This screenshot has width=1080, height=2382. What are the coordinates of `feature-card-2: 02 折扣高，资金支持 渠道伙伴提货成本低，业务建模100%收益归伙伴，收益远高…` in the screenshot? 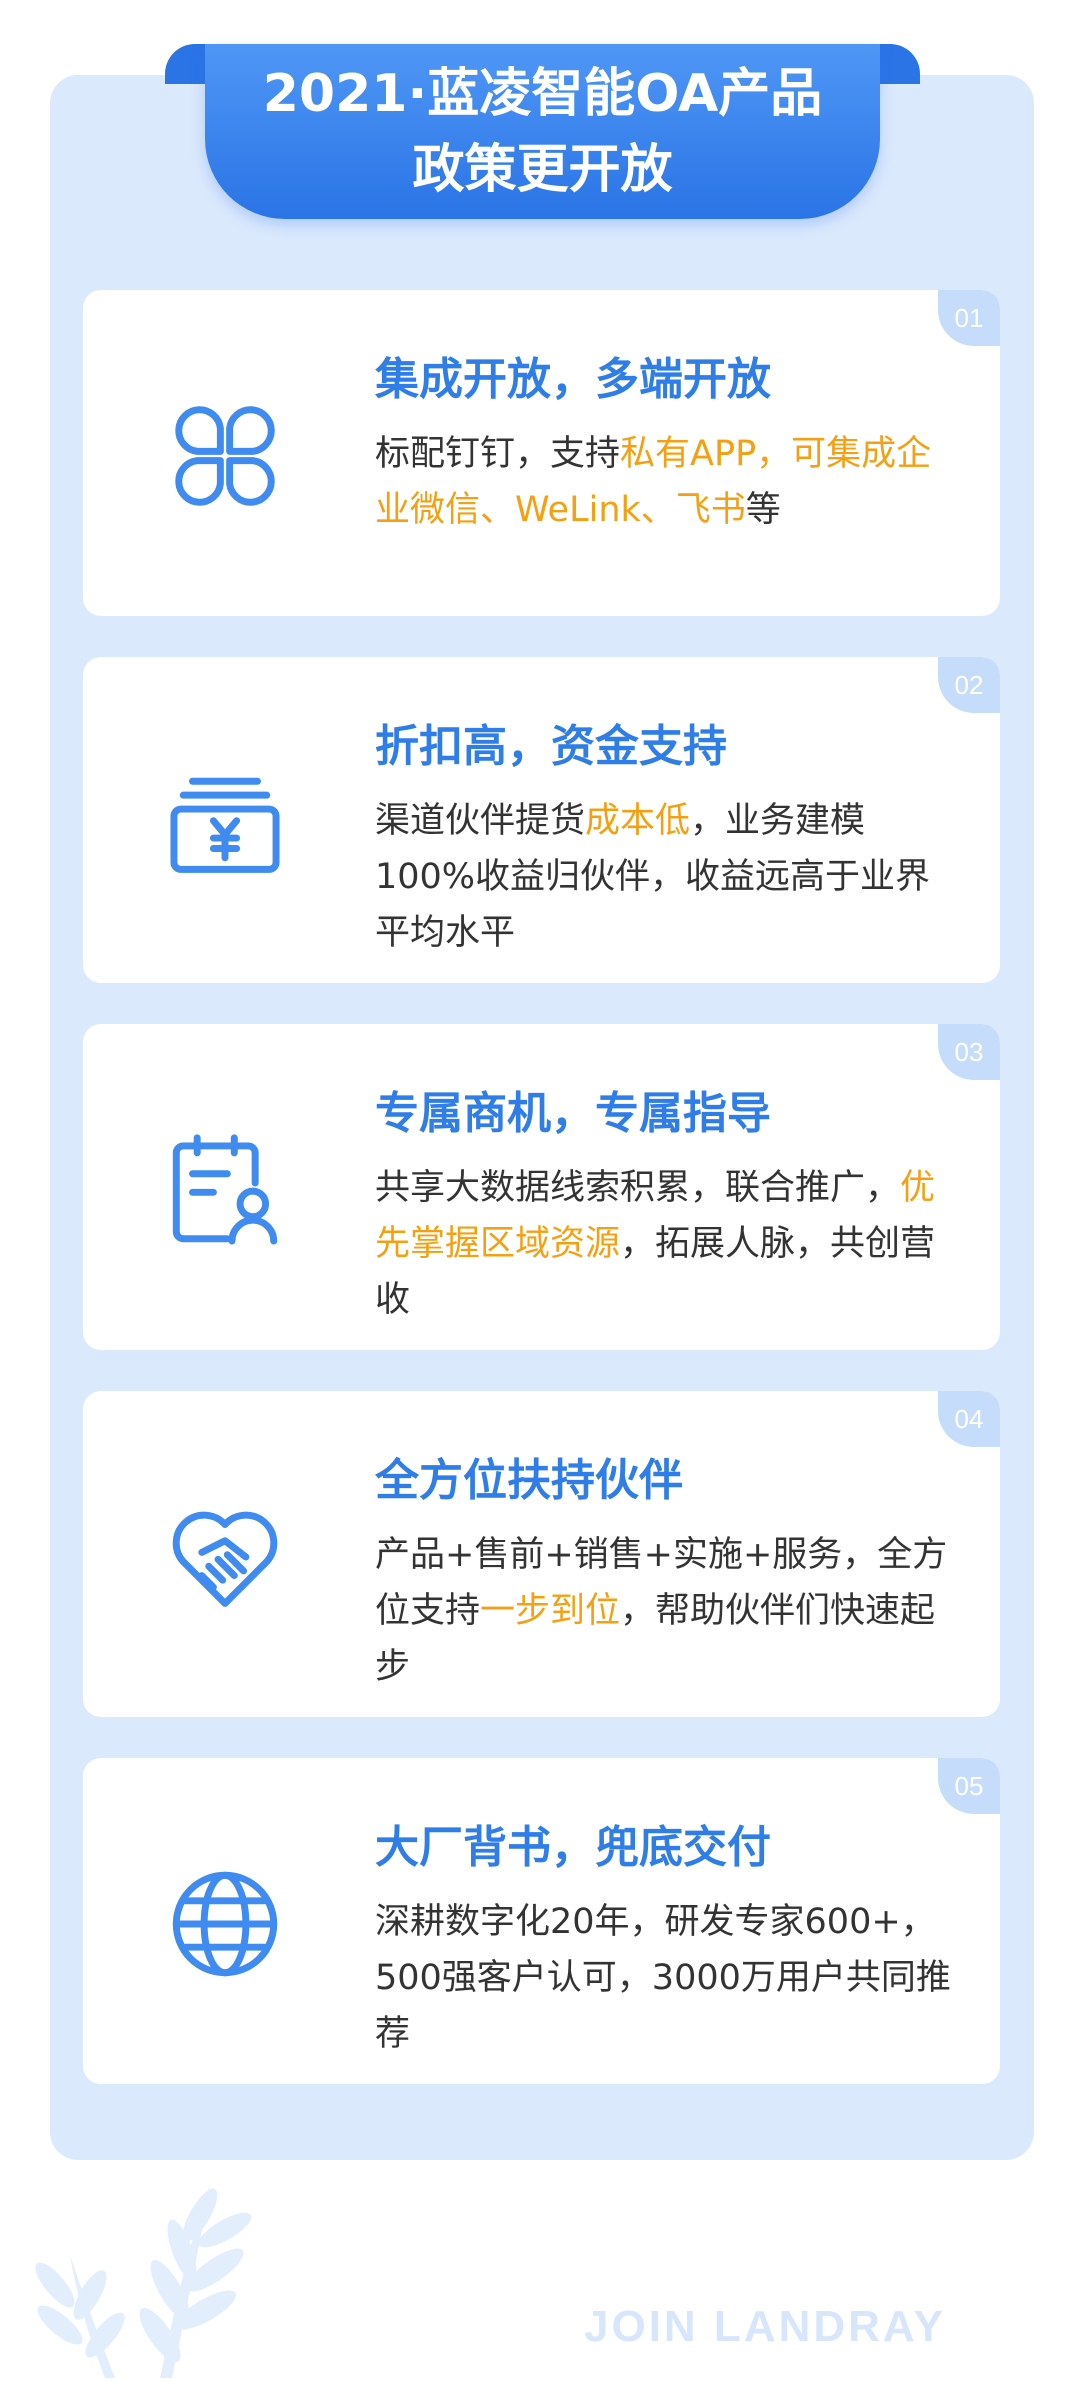 It's located at (541, 820).